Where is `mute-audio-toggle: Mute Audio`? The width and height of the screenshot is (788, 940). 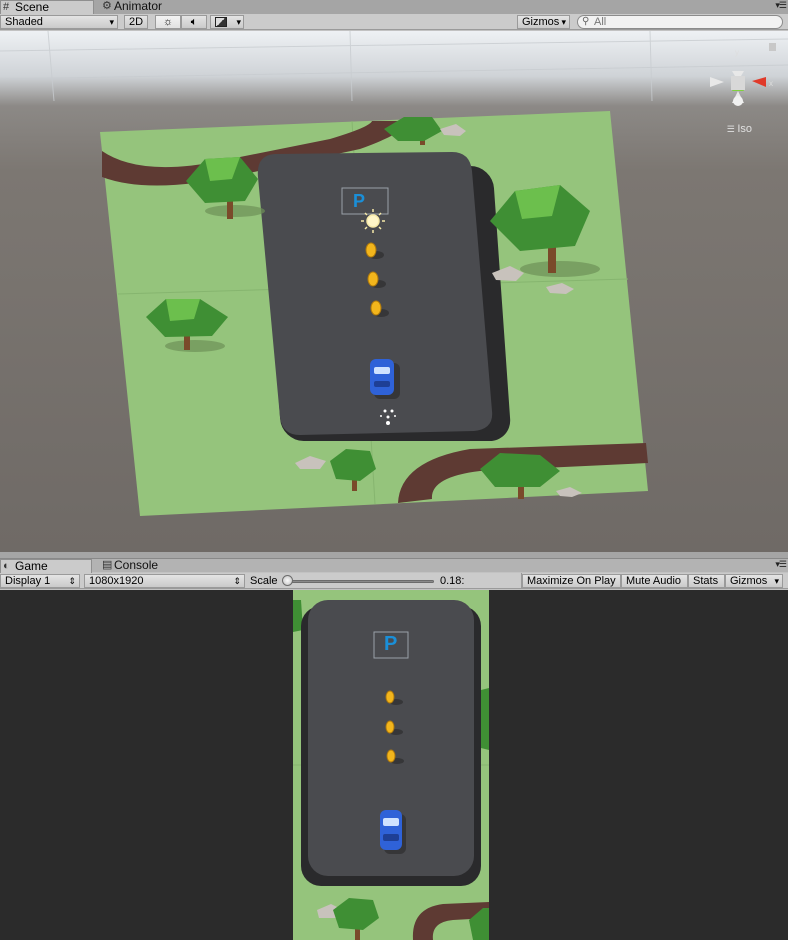 mute-audio-toggle: Mute Audio is located at coordinates (654, 581).